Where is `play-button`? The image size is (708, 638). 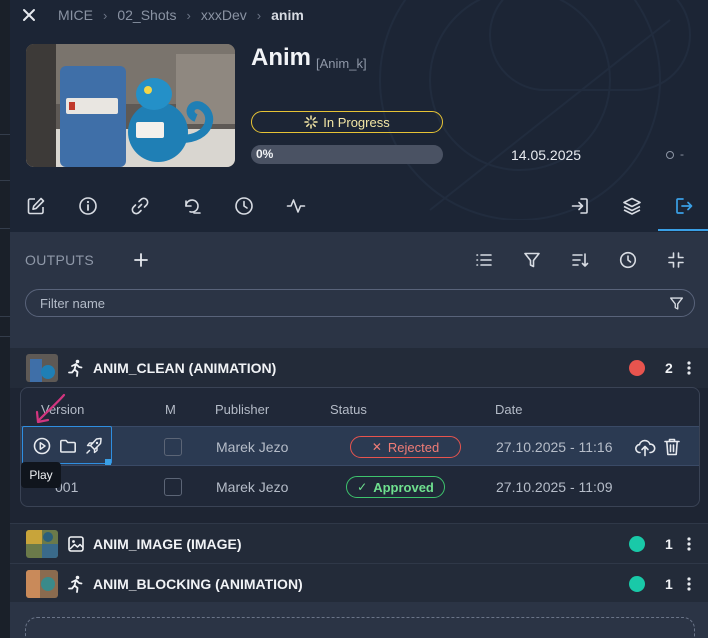
play-button is located at coordinates (42, 446).